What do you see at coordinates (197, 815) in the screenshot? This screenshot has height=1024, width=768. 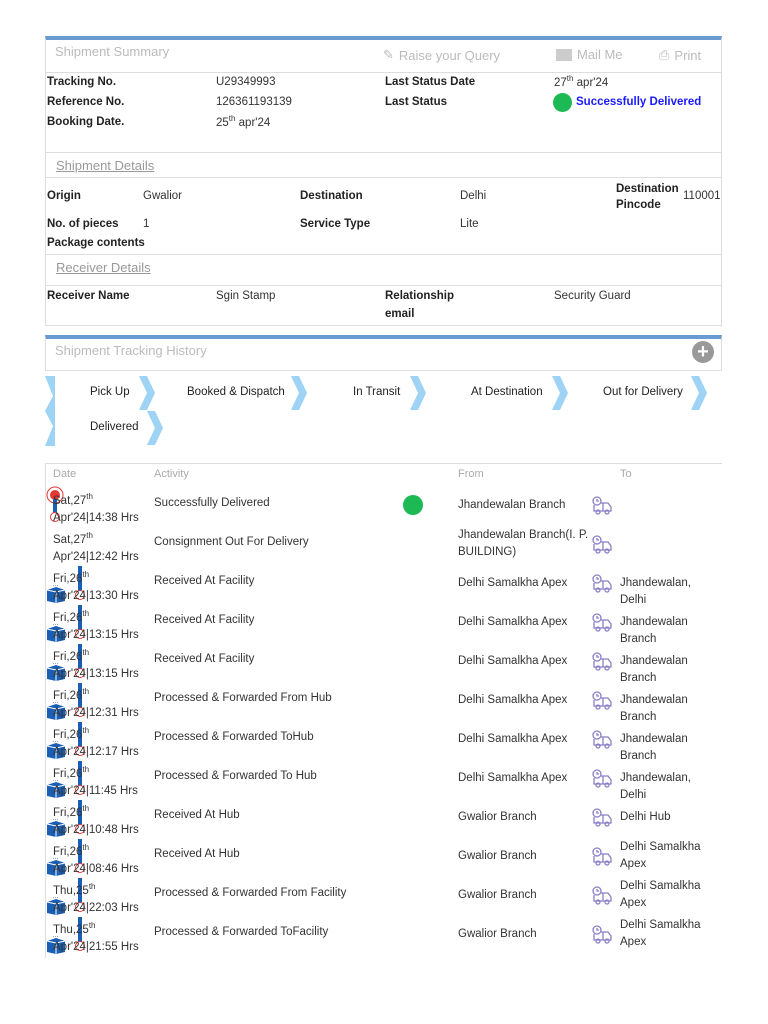 I see `row-activity: Received At Hub` at bounding box center [197, 815].